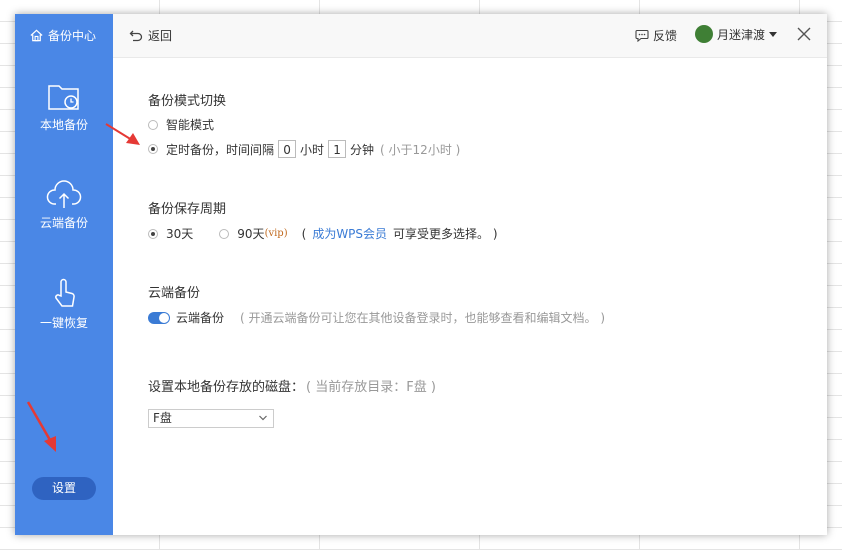  Describe the element at coordinates (445, 234) in the screenshot. I see `retention-tail: 可享受更多选择。 )` at that location.